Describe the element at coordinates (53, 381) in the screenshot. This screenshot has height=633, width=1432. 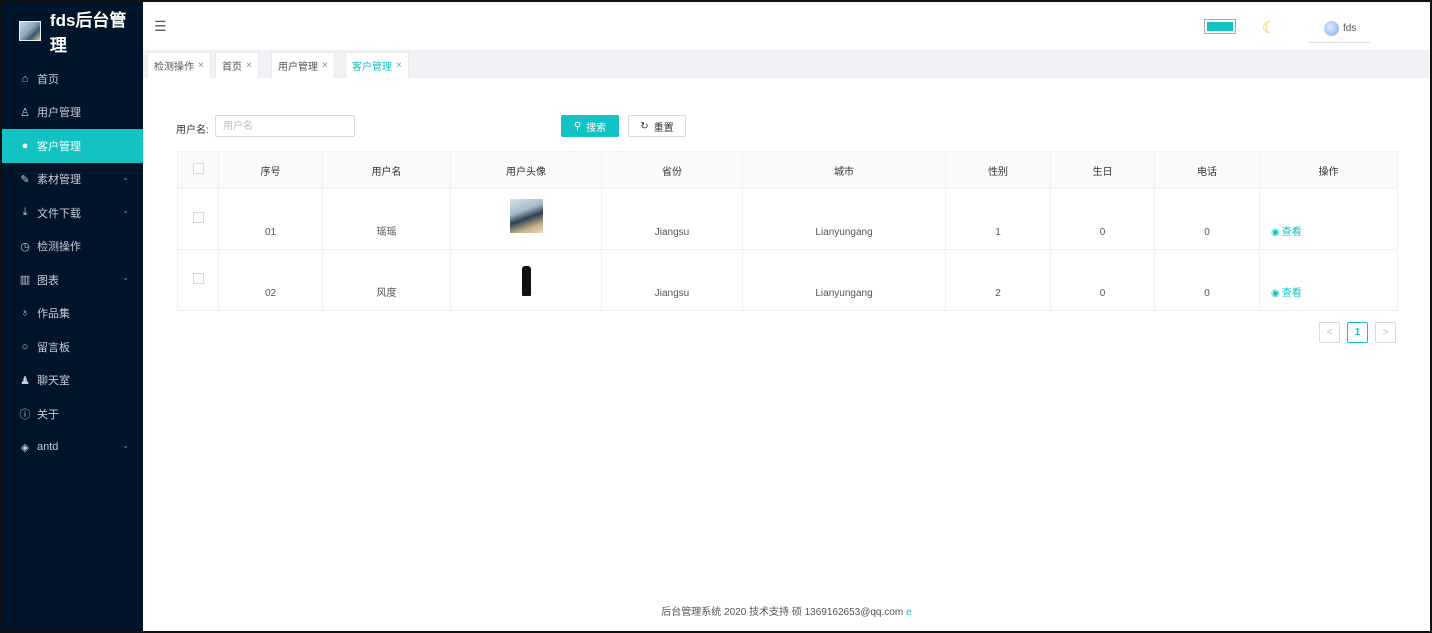
I see `sidebar-item-label: 聊天室` at that location.